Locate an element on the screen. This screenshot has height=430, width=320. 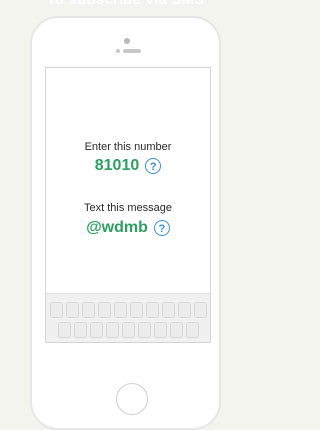
message-help-icon: ? is located at coordinates (161, 228).